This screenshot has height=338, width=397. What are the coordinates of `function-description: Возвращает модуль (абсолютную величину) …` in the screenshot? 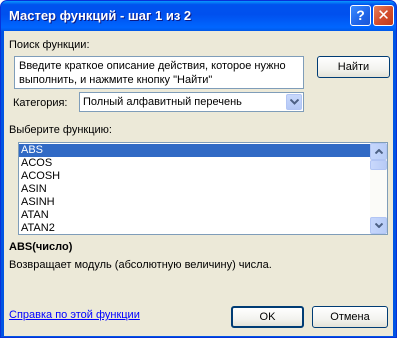 It's located at (140, 265).